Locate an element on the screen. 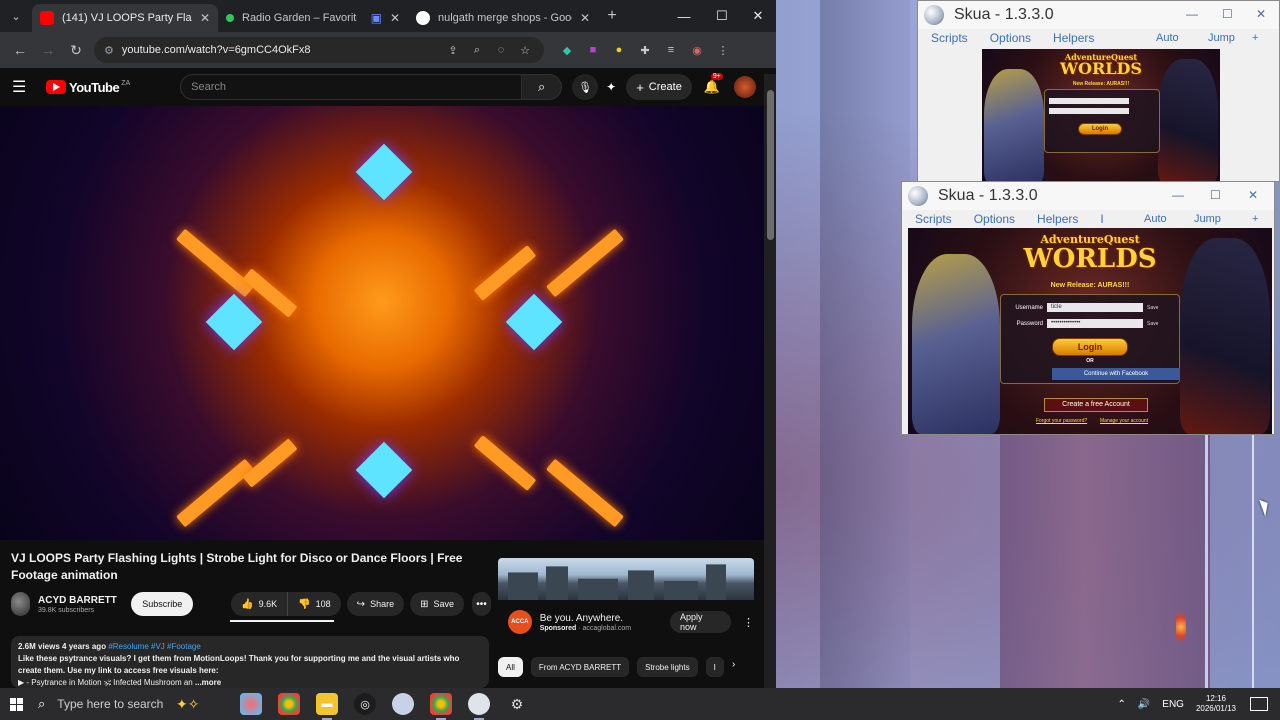 This screenshot has width=1280, height=720. extension-2-icon: ■ is located at coordinates (593, 50).